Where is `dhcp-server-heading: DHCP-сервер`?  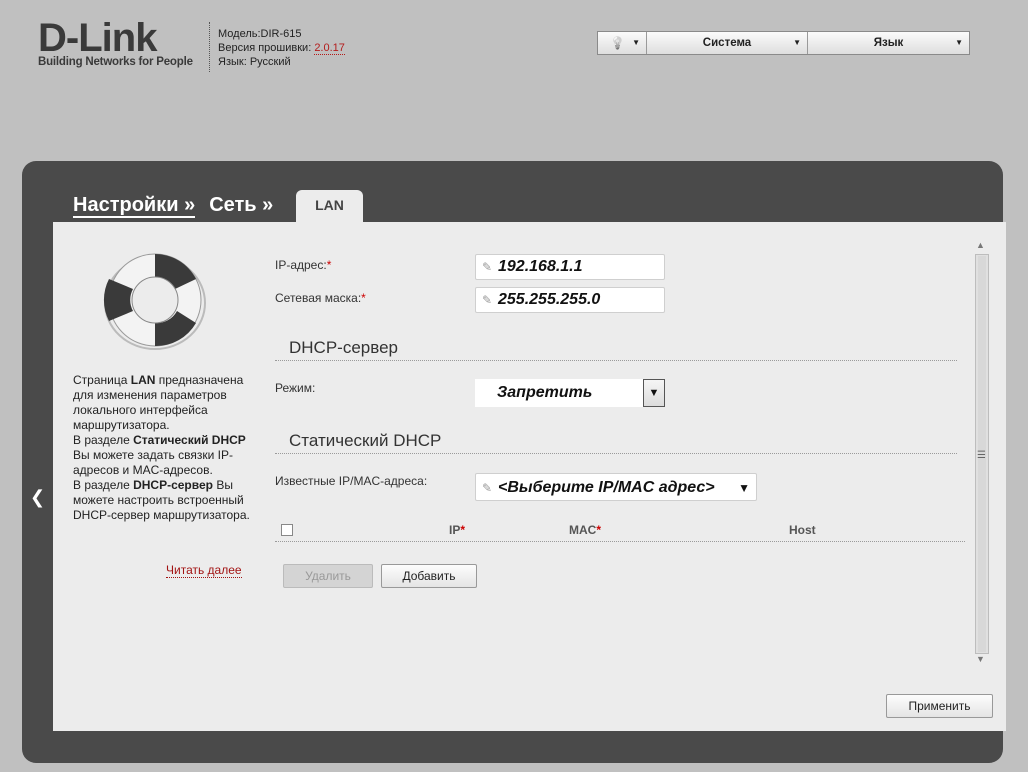 dhcp-server-heading: DHCP-сервер is located at coordinates (343, 347).